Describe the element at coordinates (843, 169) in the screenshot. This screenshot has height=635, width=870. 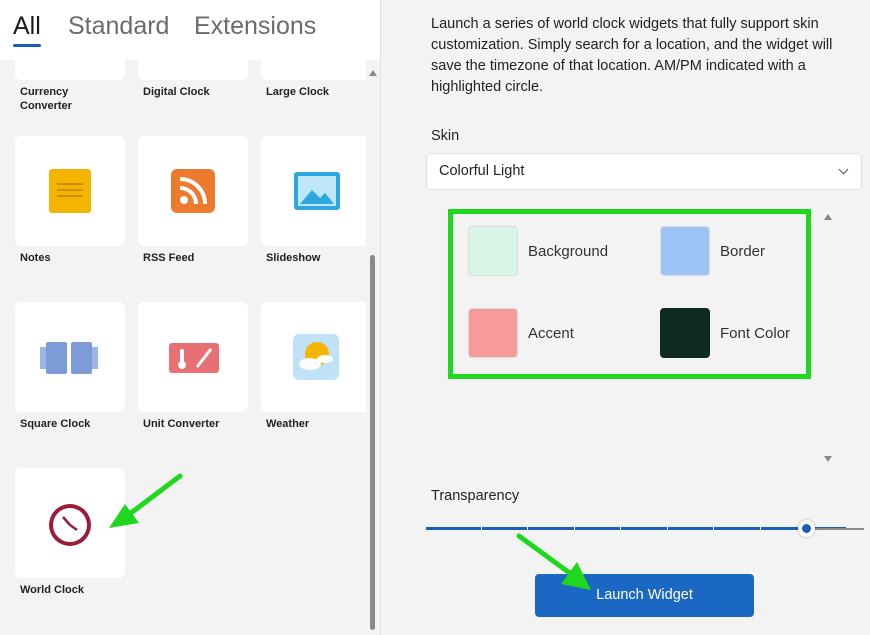
I see `chevron-down-icon` at that location.